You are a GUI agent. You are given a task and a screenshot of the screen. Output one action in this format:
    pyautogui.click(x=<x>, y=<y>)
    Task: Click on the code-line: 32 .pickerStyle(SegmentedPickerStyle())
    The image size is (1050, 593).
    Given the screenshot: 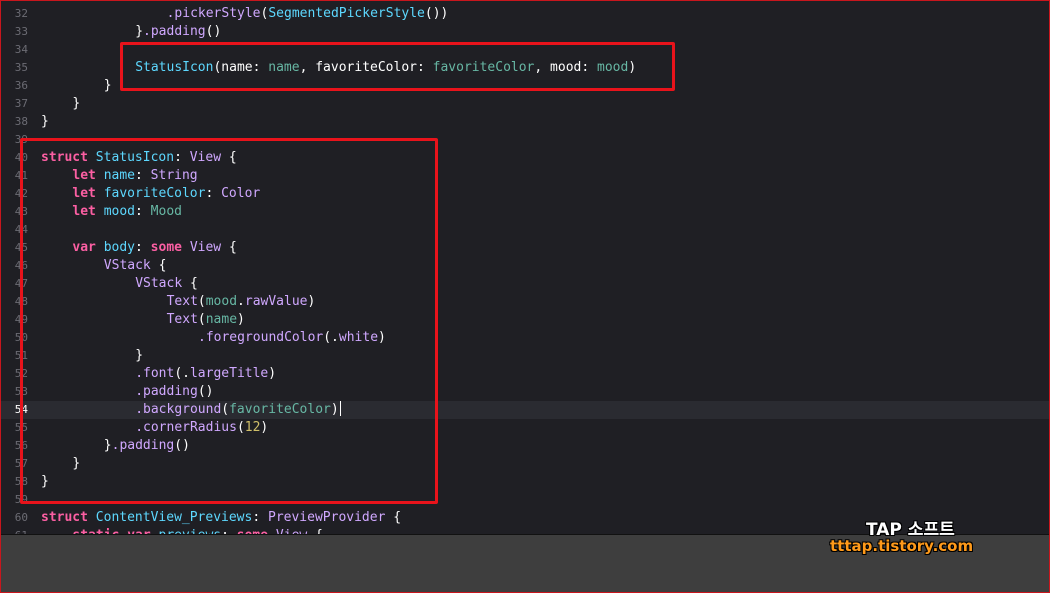 What is the action you would take?
    pyautogui.click(x=525, y=14)
    